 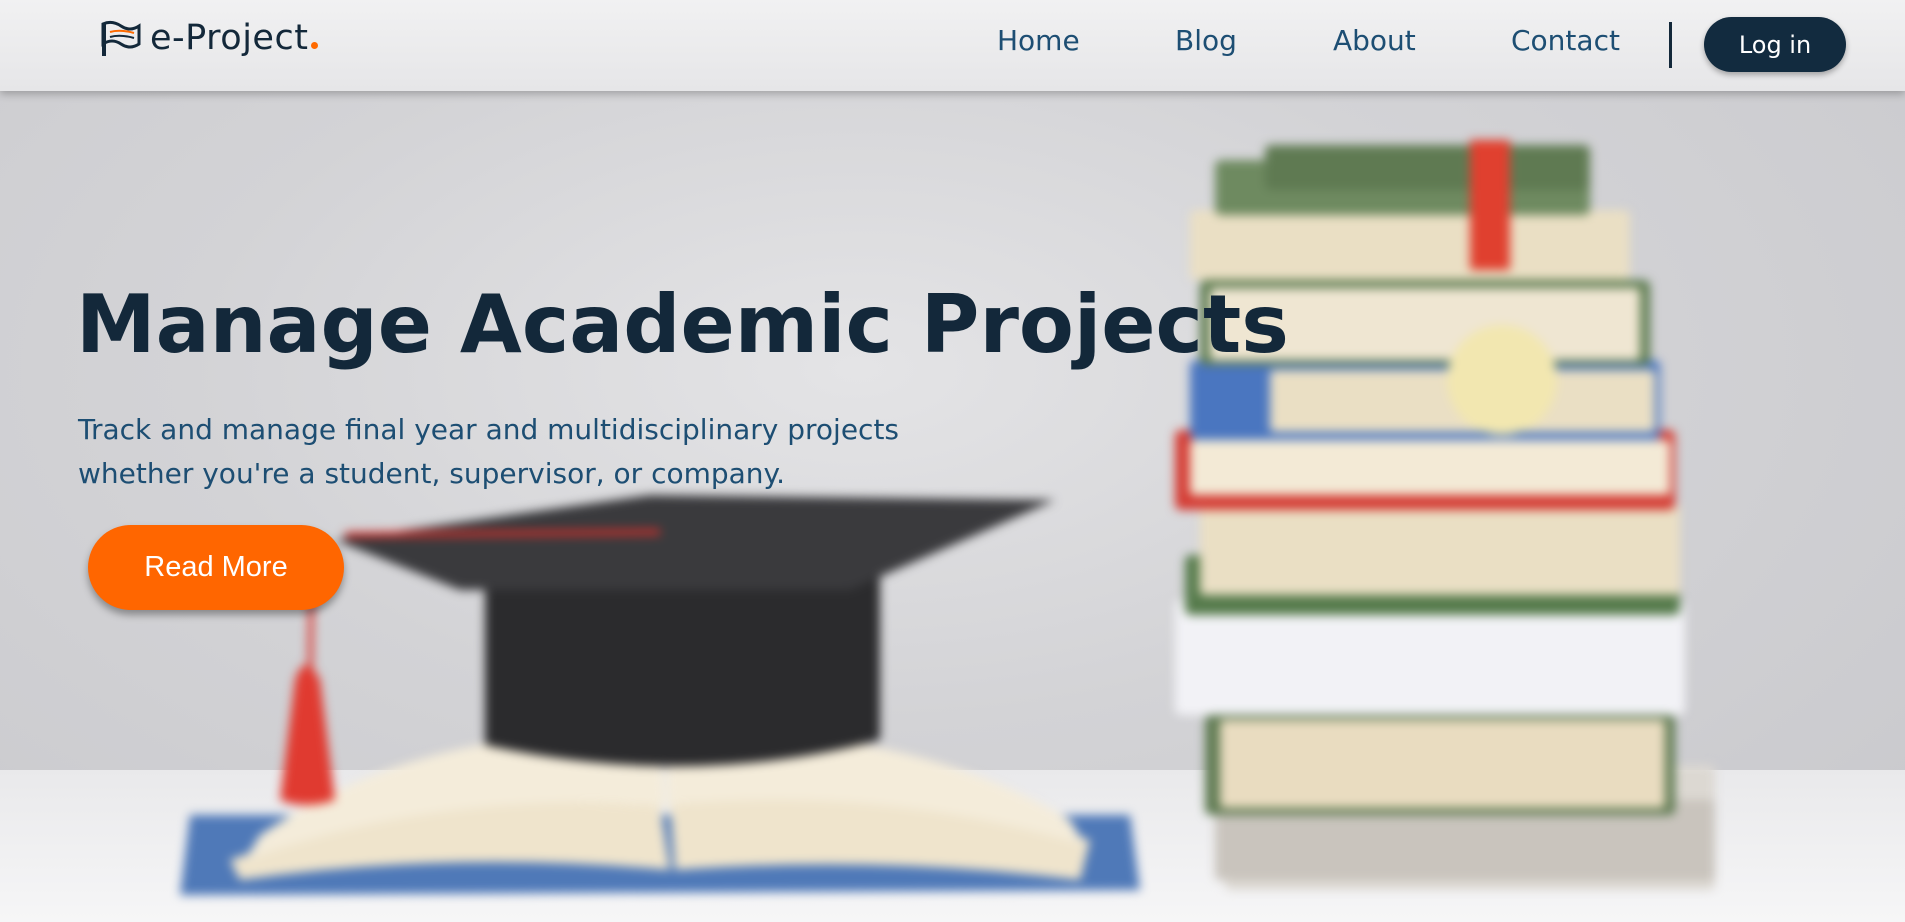 I want to click on nav-about-link: About, so click(x=1374, y=40).